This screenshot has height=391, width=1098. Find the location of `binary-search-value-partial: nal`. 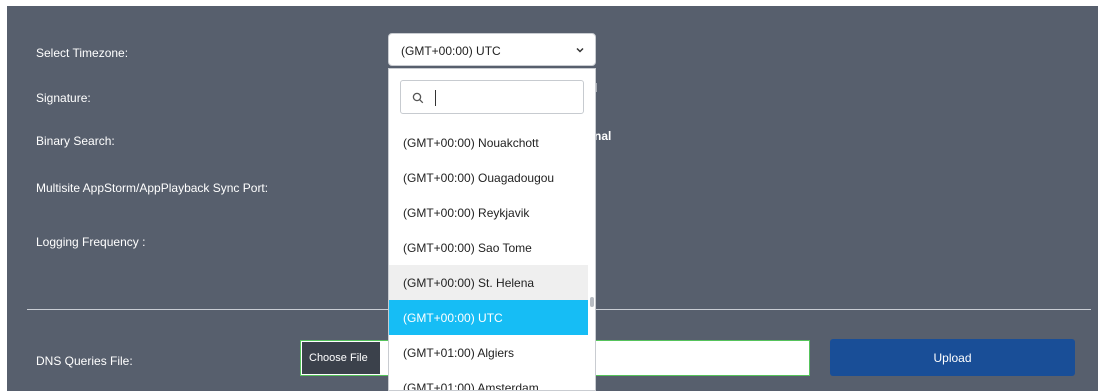

binary-search-value-partial: nal is located at coordinates (603, 136).